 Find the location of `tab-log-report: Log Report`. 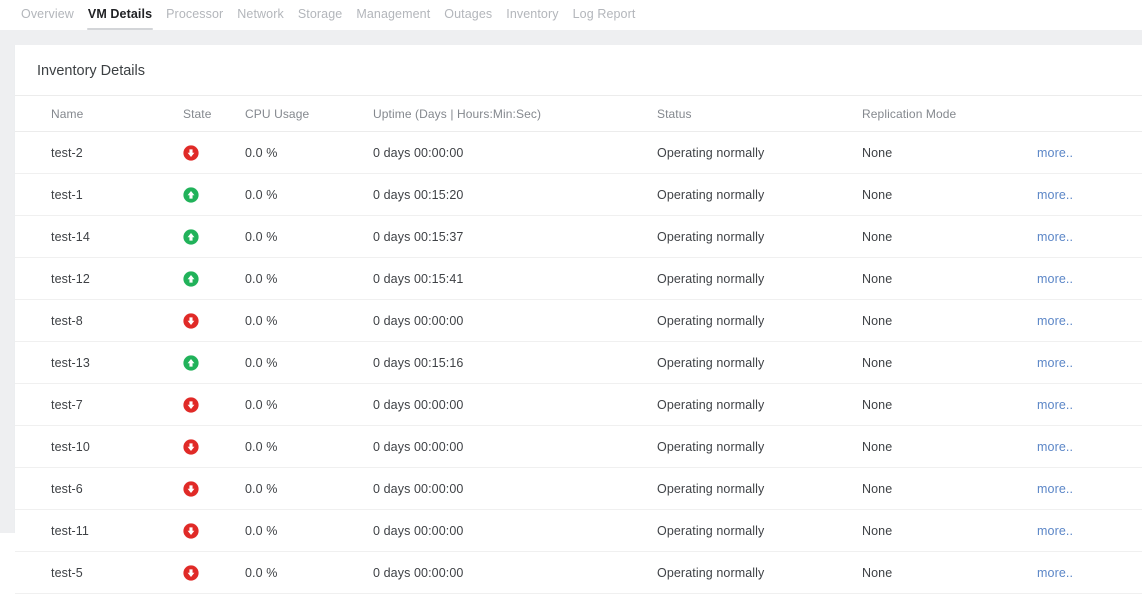

tab-log-report: Log Report is located at coordinates (604, 18).